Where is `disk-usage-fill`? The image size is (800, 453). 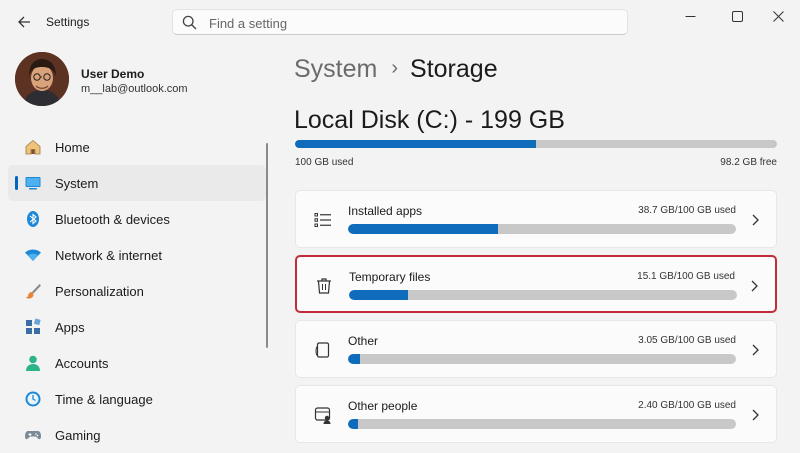 disk-usage-fill is located at coordinates (415, 144).